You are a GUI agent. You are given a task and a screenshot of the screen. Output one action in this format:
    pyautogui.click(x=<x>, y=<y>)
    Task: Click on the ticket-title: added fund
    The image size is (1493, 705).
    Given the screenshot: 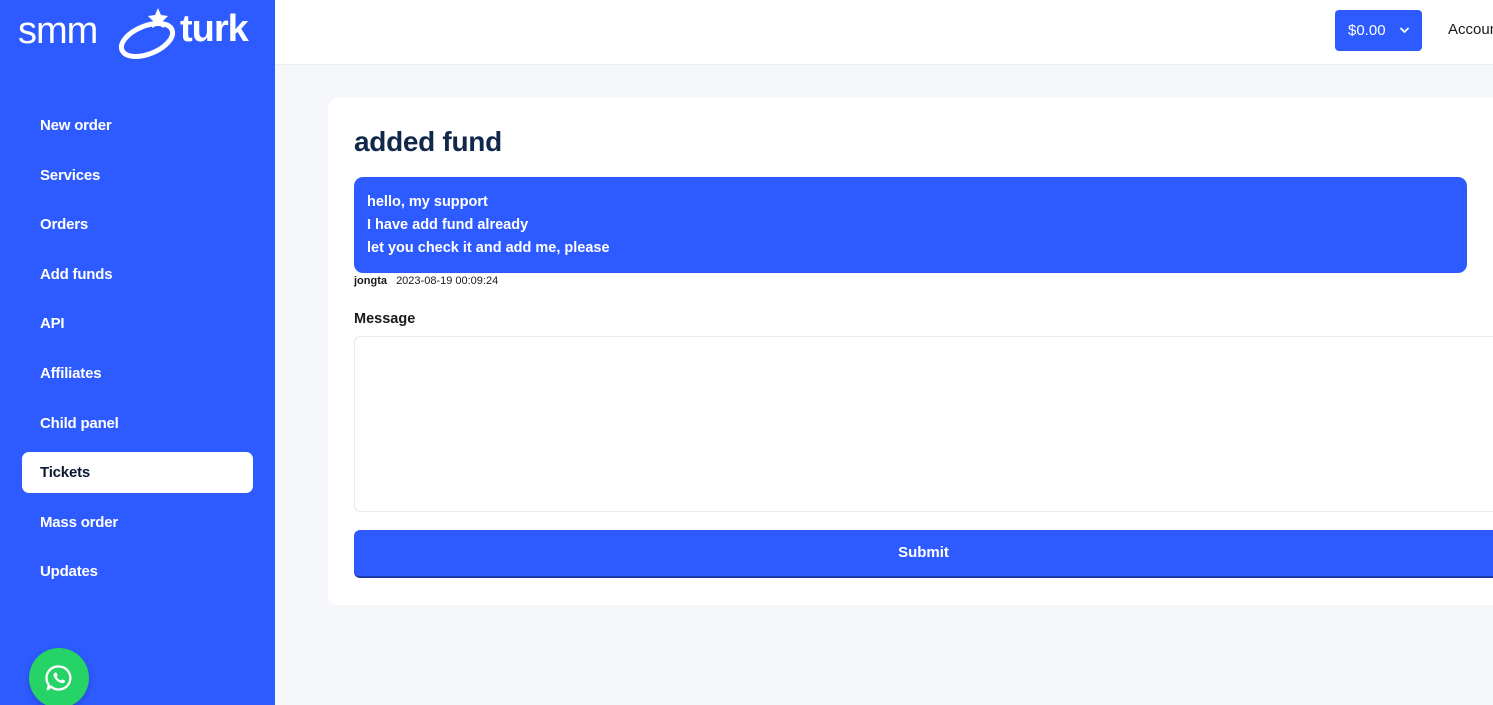 What is the action you would take?
    pyautogui.click(x=428, y=141)
    